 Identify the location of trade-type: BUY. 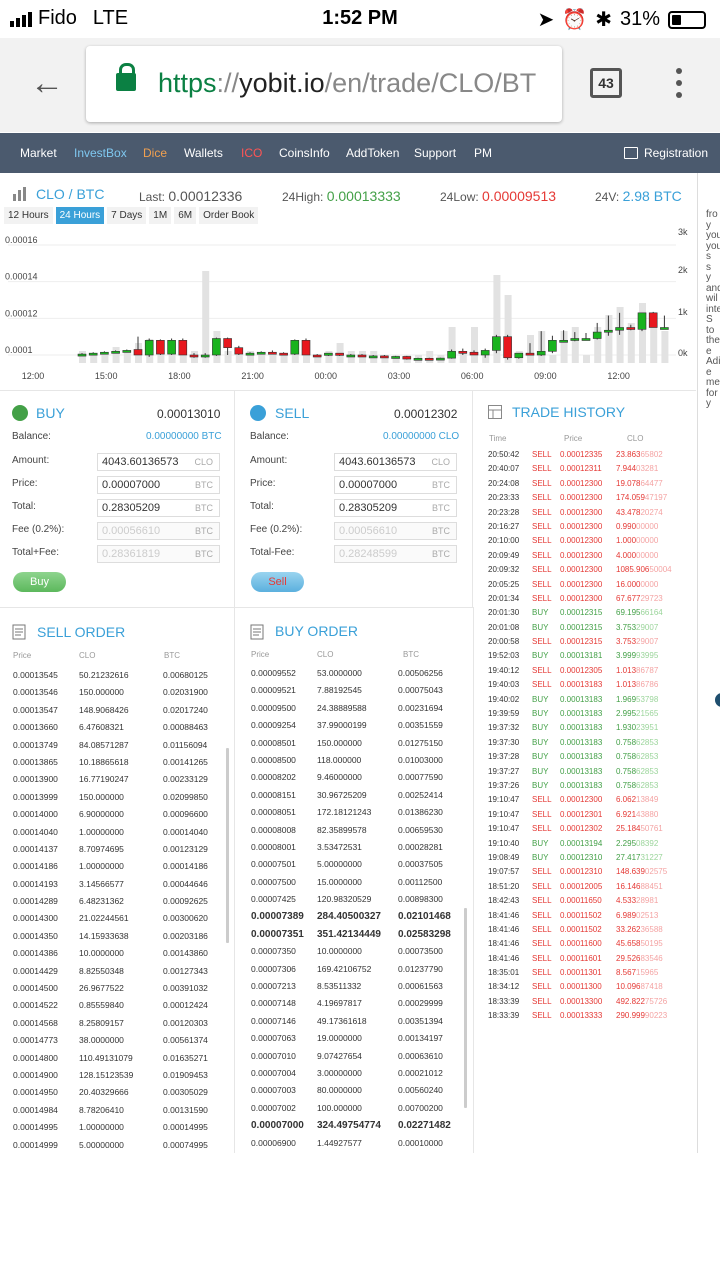
(540, 843).